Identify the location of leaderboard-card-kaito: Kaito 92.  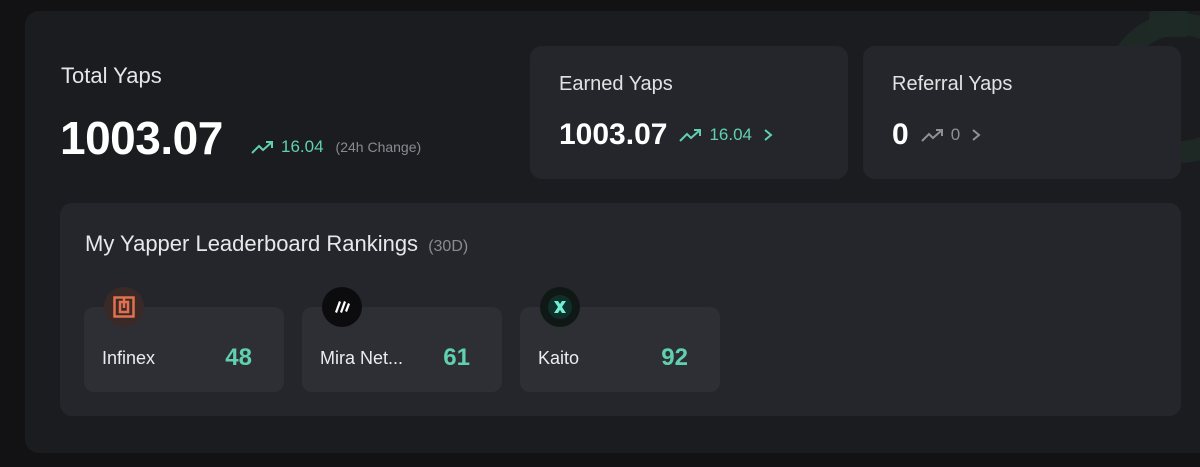
(620, 339).